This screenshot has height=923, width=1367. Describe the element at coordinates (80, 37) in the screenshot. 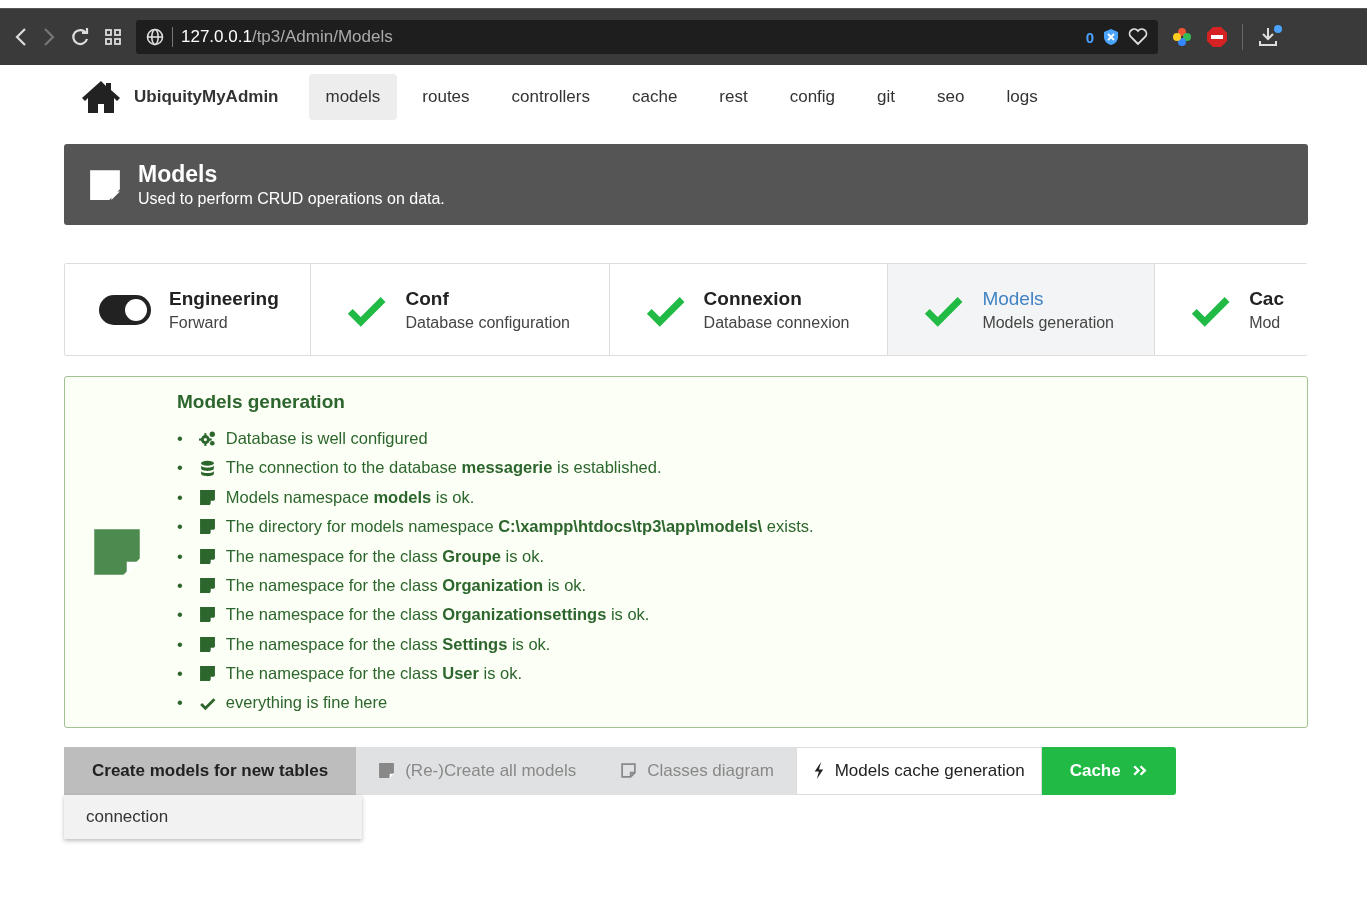

I see `reload-icon` at that location.